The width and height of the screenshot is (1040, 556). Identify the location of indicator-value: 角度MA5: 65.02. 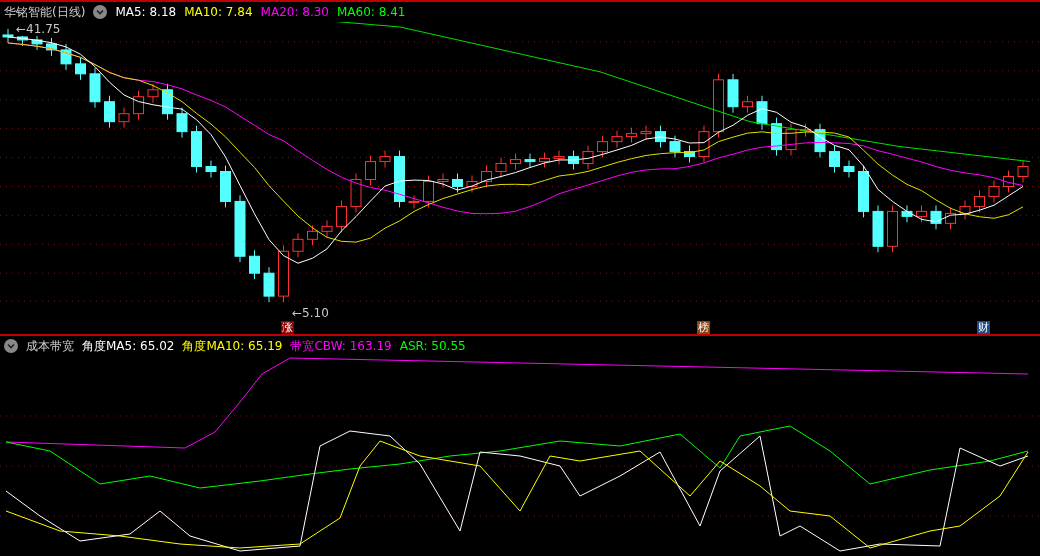
(128, 346).